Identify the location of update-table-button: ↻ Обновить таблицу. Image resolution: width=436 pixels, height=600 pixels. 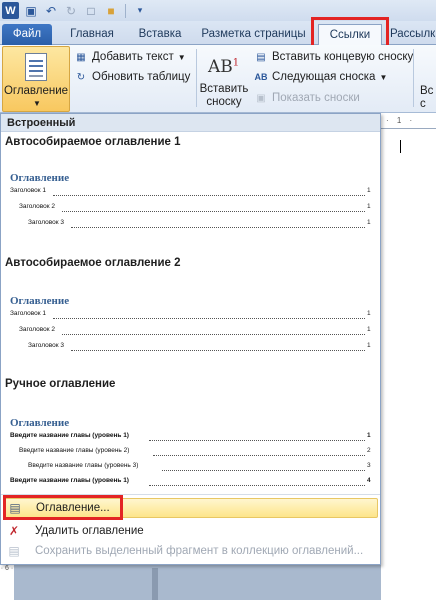
(132, 77).